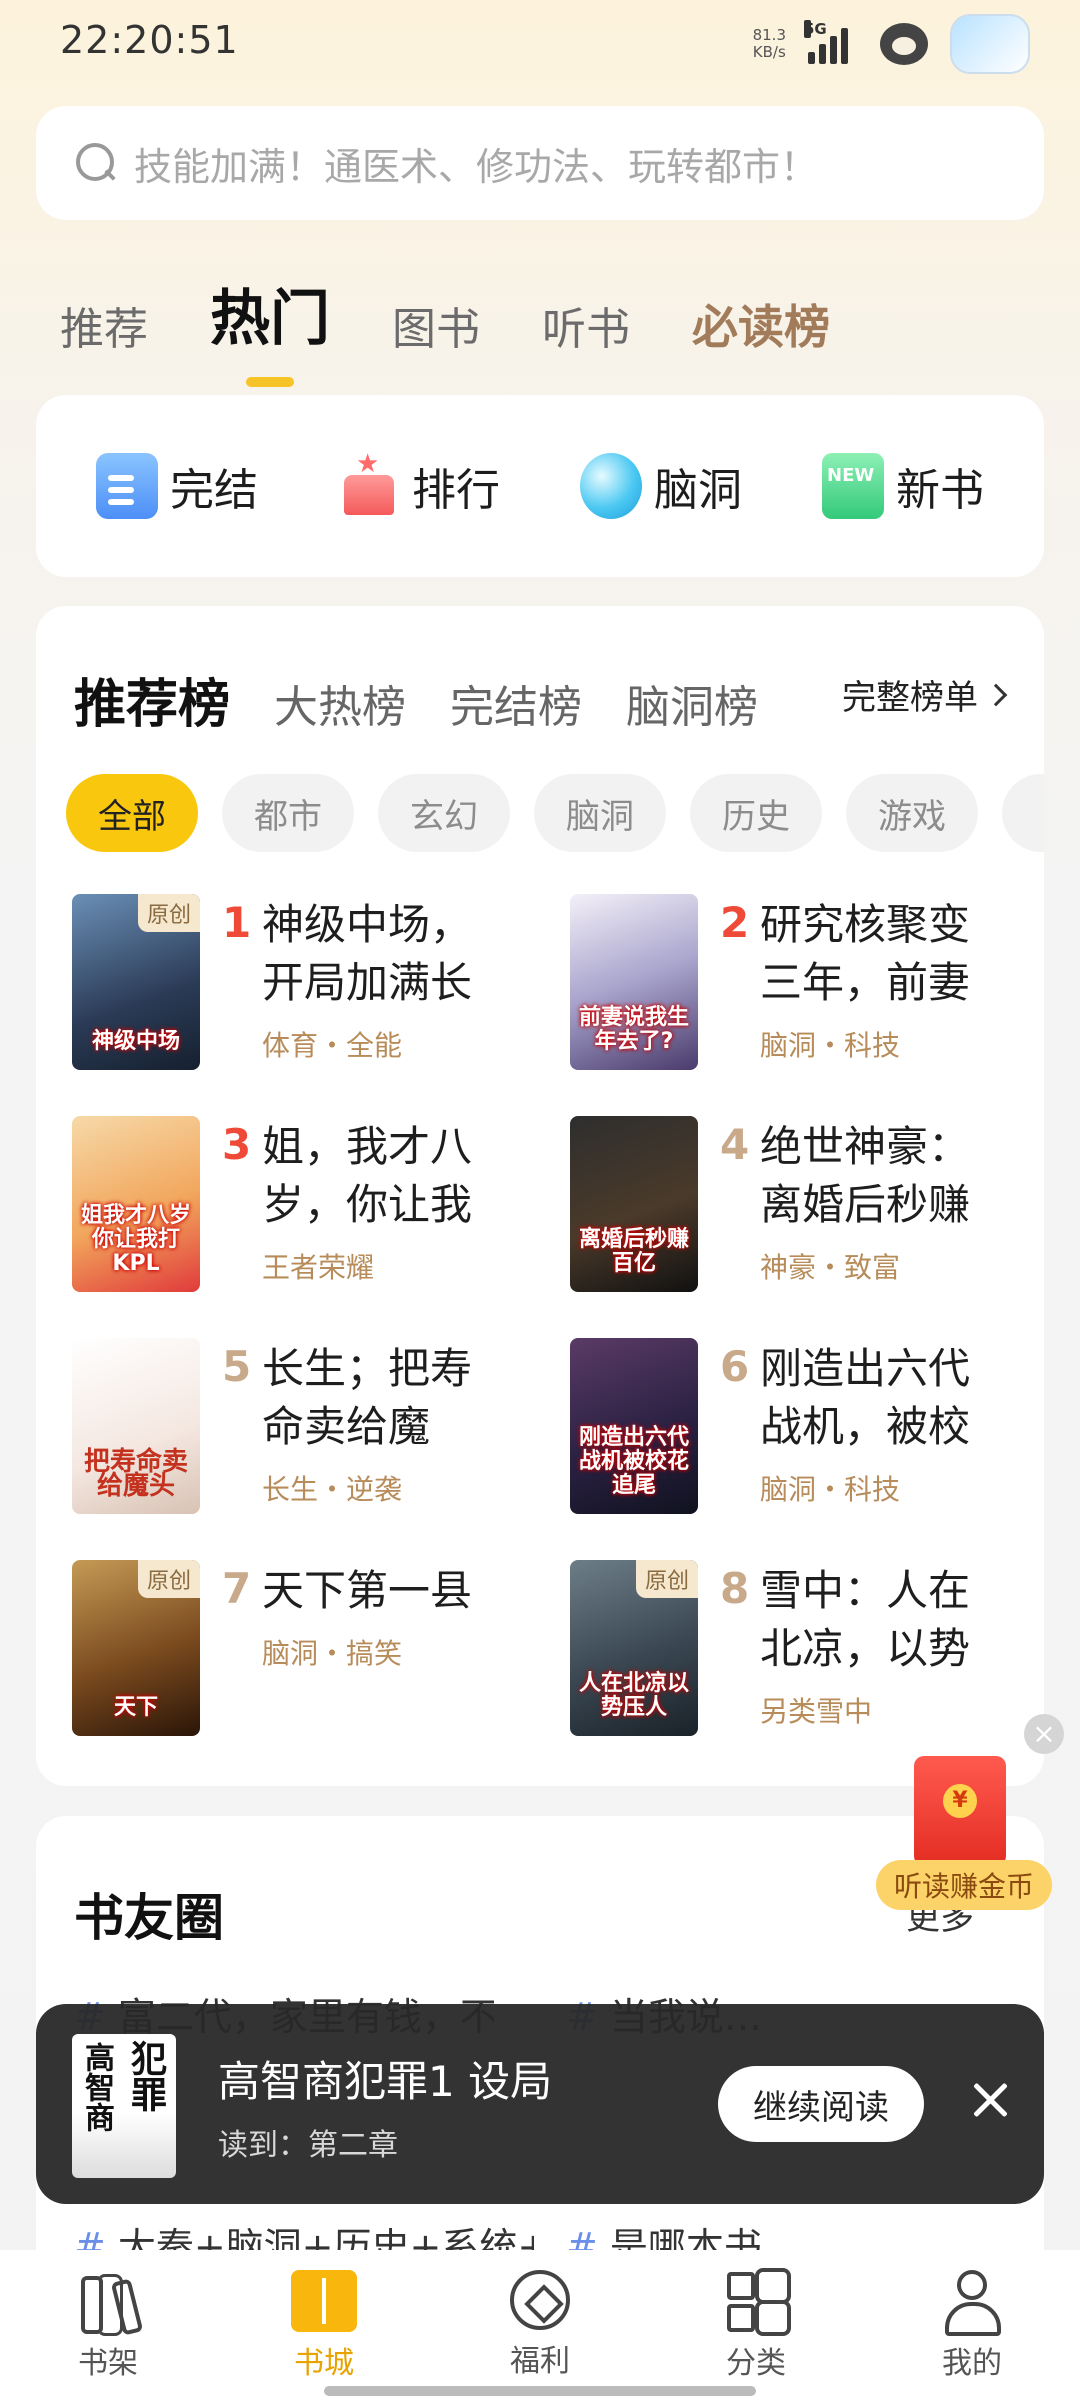 This screenshot has width=1080, height=2400. Describe the element at coordinates (332, 1489) in the screenshot. I see `book-tags: 长生・逆袭` at that location.